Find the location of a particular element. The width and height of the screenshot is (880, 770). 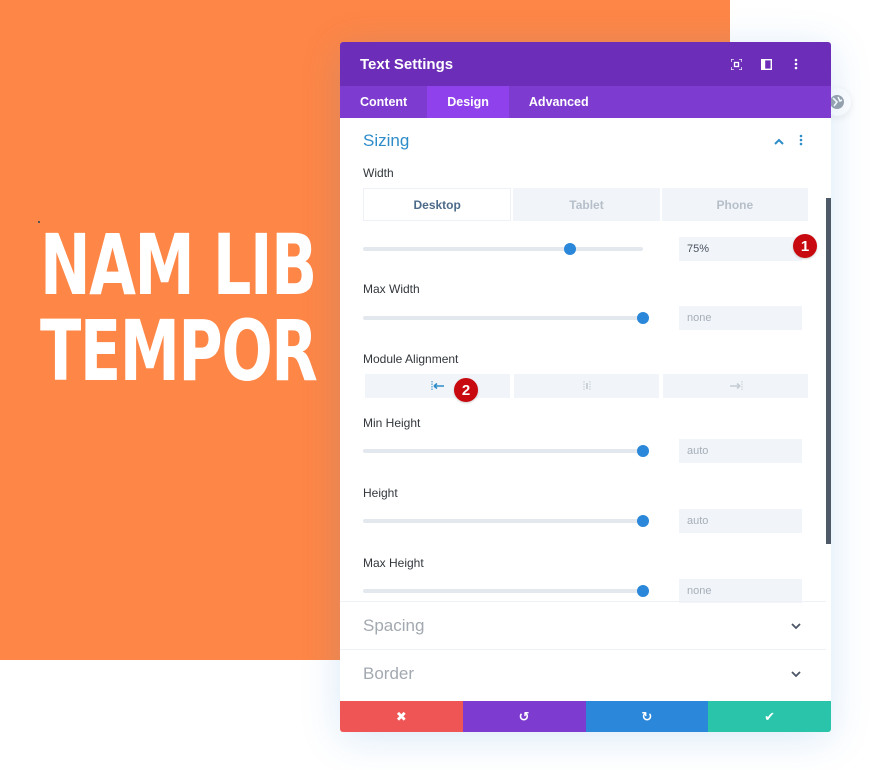

device-tab-desktop: Desktop is located at coordinates (437, 204).